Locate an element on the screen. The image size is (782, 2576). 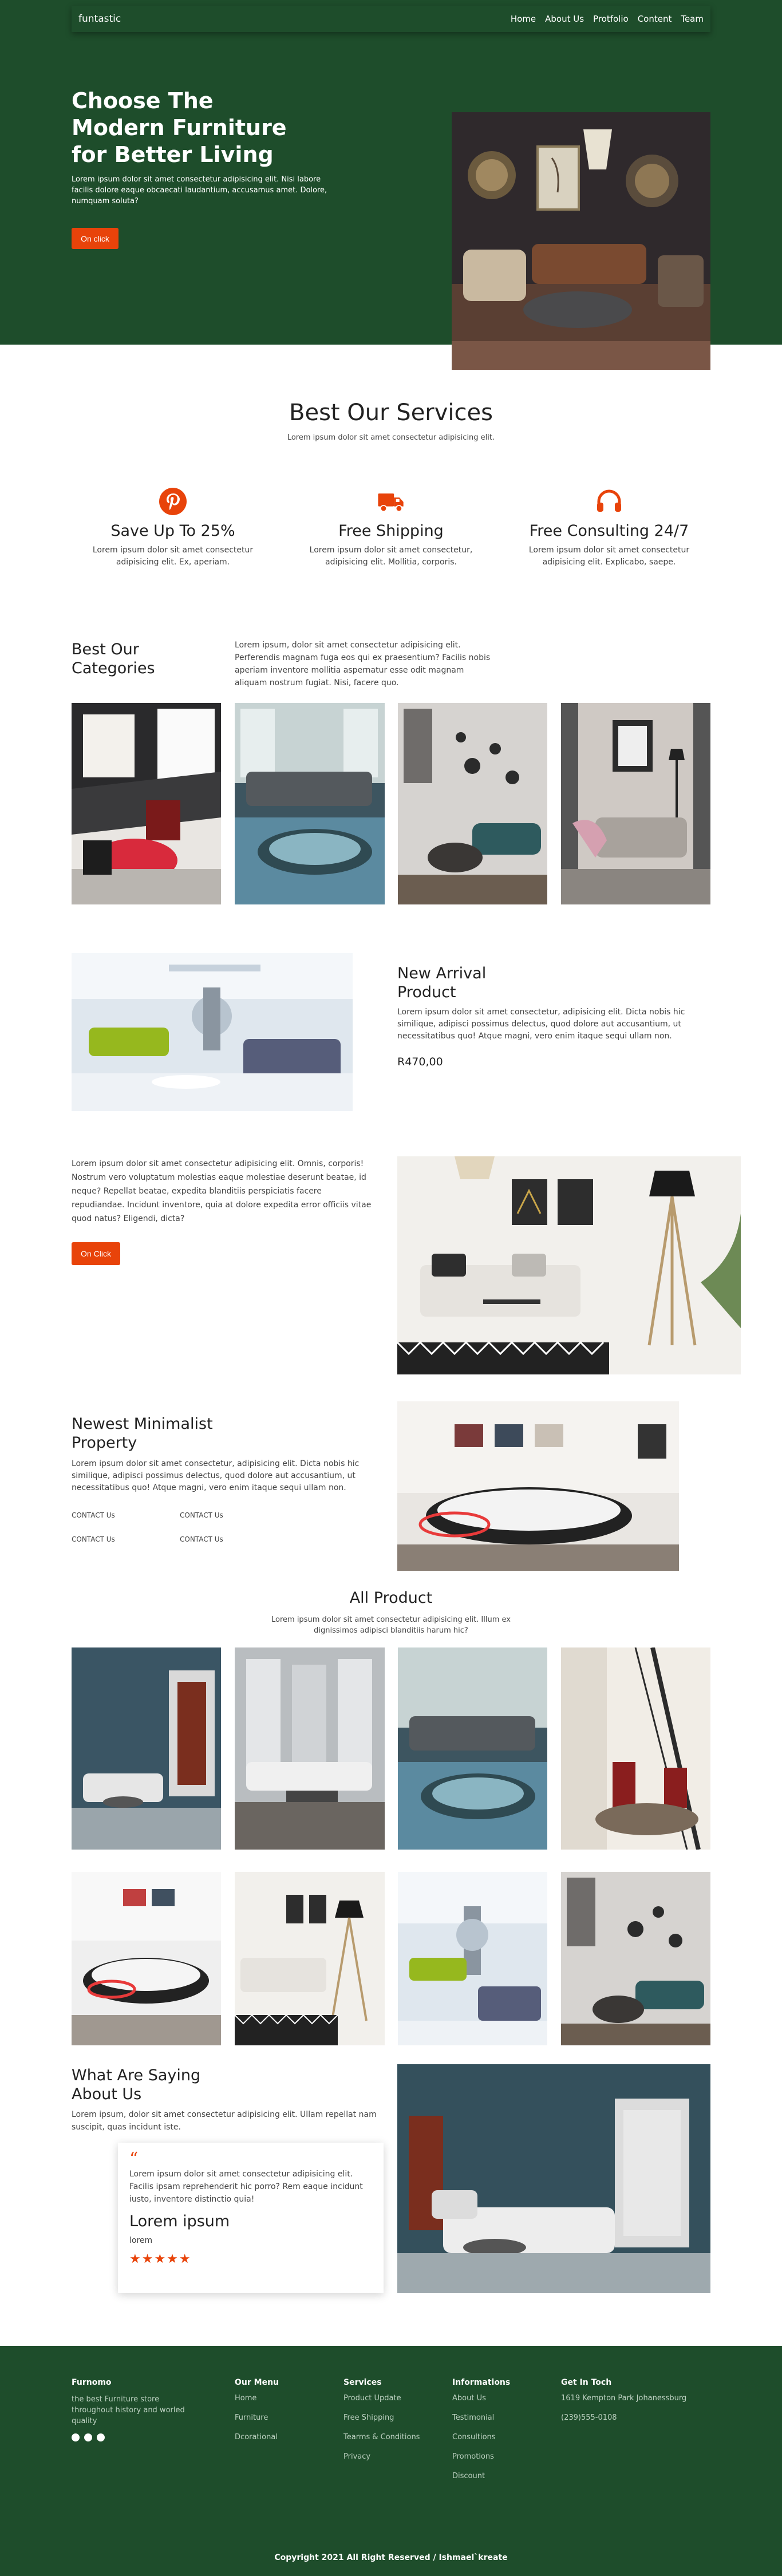
nav-link-about: About Us is located at coordinates (564, 19).